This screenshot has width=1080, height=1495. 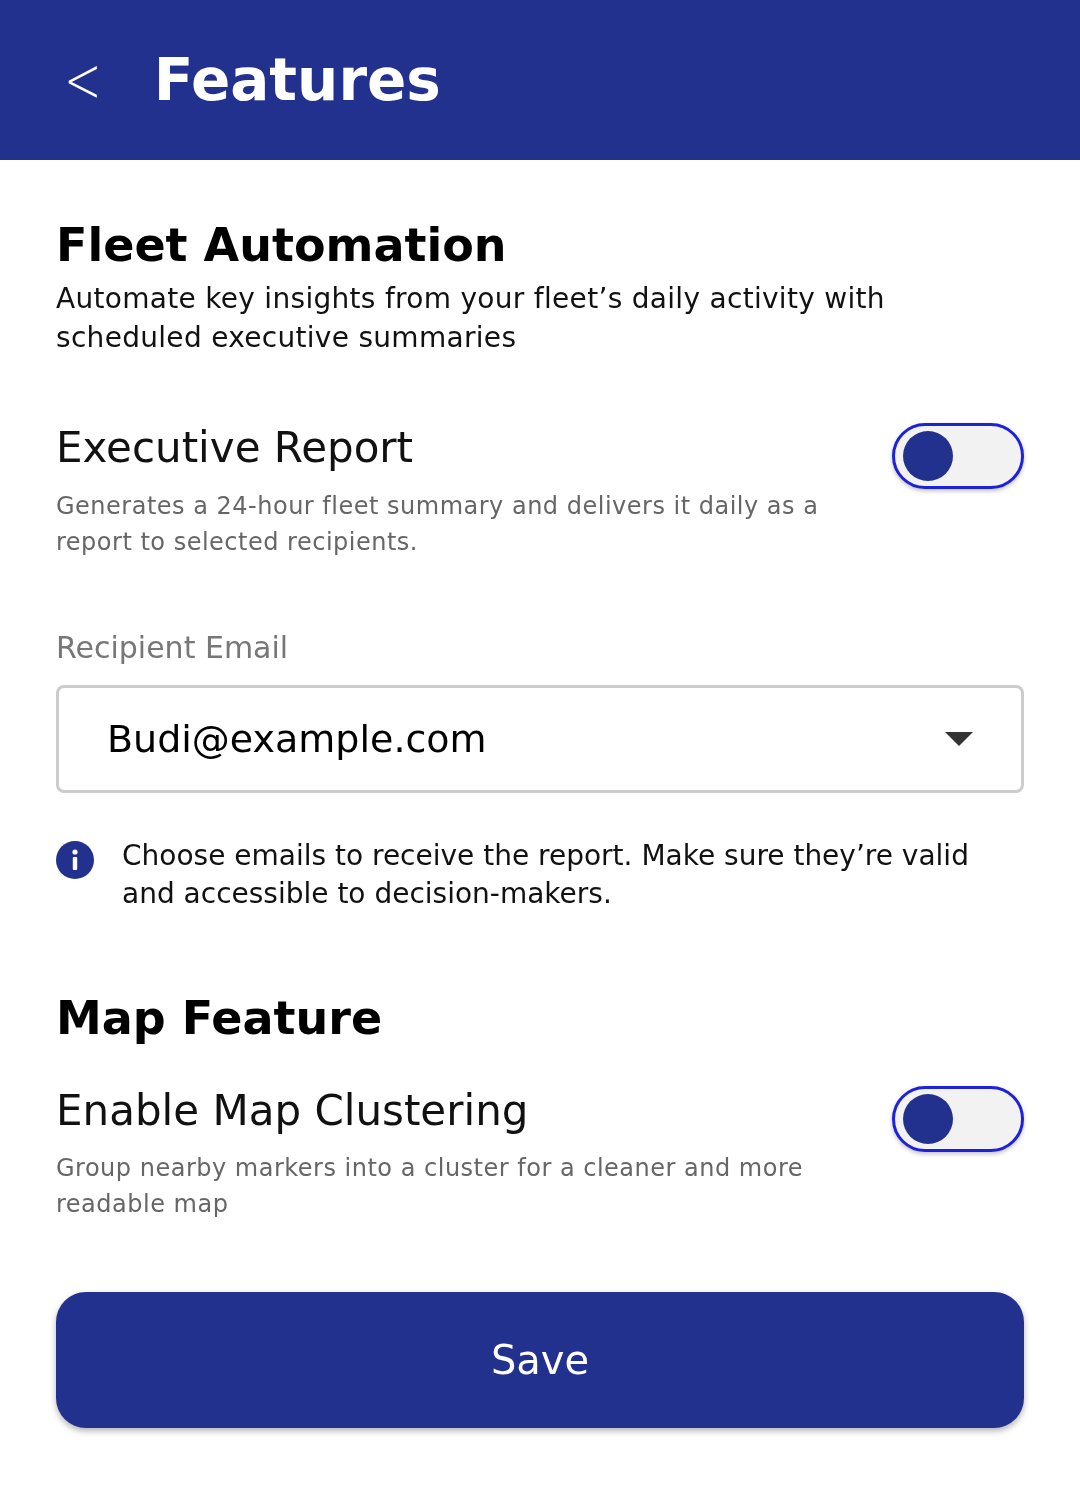 I want to click on dropdown-caret-icon, so click(x=959, y=738).